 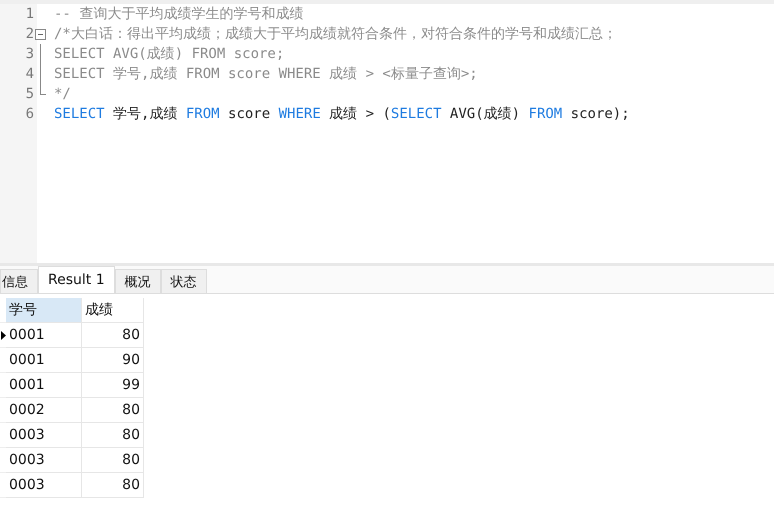 I want to click on current-row-icon, so click(x=3, y=335).